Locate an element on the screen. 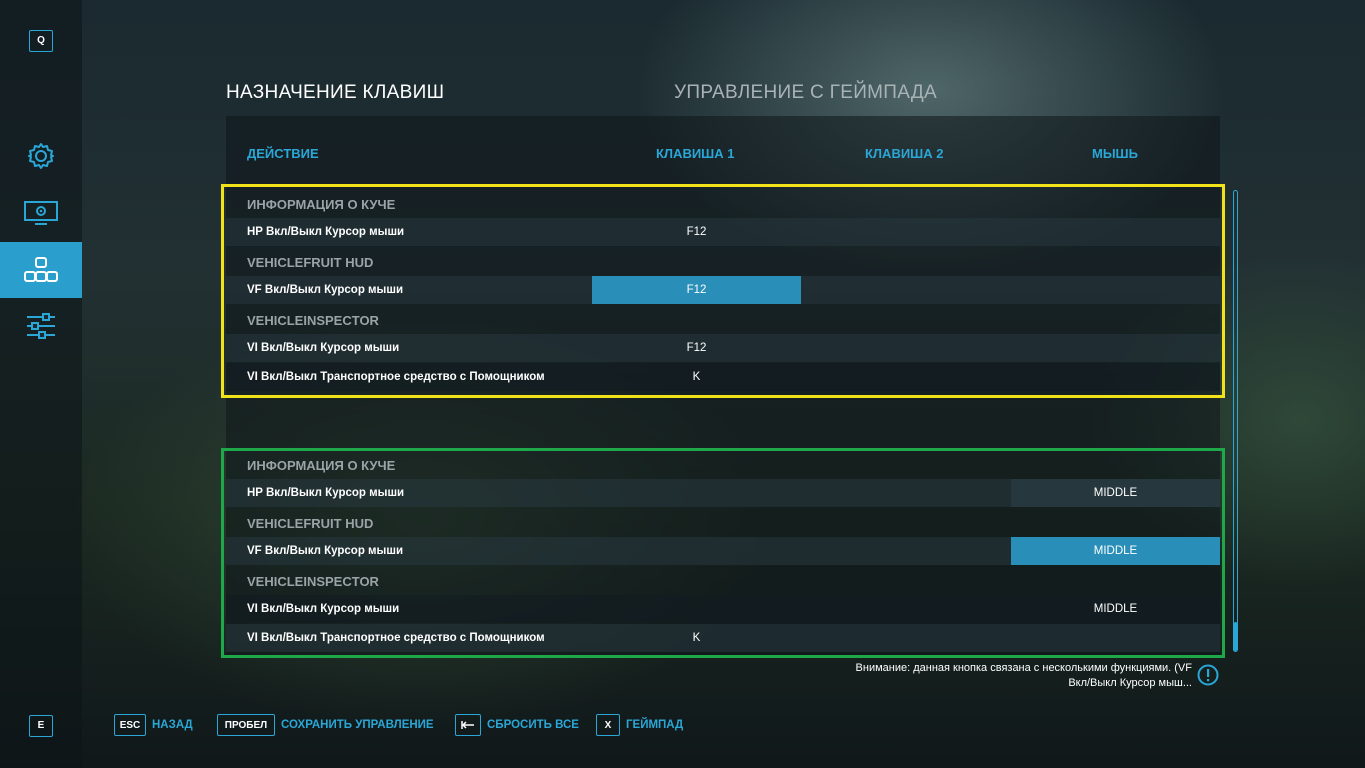 The image size is (1365, 768). column-header-mouse: МЫШЬ is located at coordinates (1115, 153).